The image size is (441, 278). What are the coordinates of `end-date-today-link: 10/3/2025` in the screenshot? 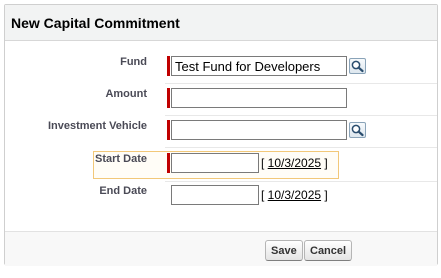 It's located at (294, 195).